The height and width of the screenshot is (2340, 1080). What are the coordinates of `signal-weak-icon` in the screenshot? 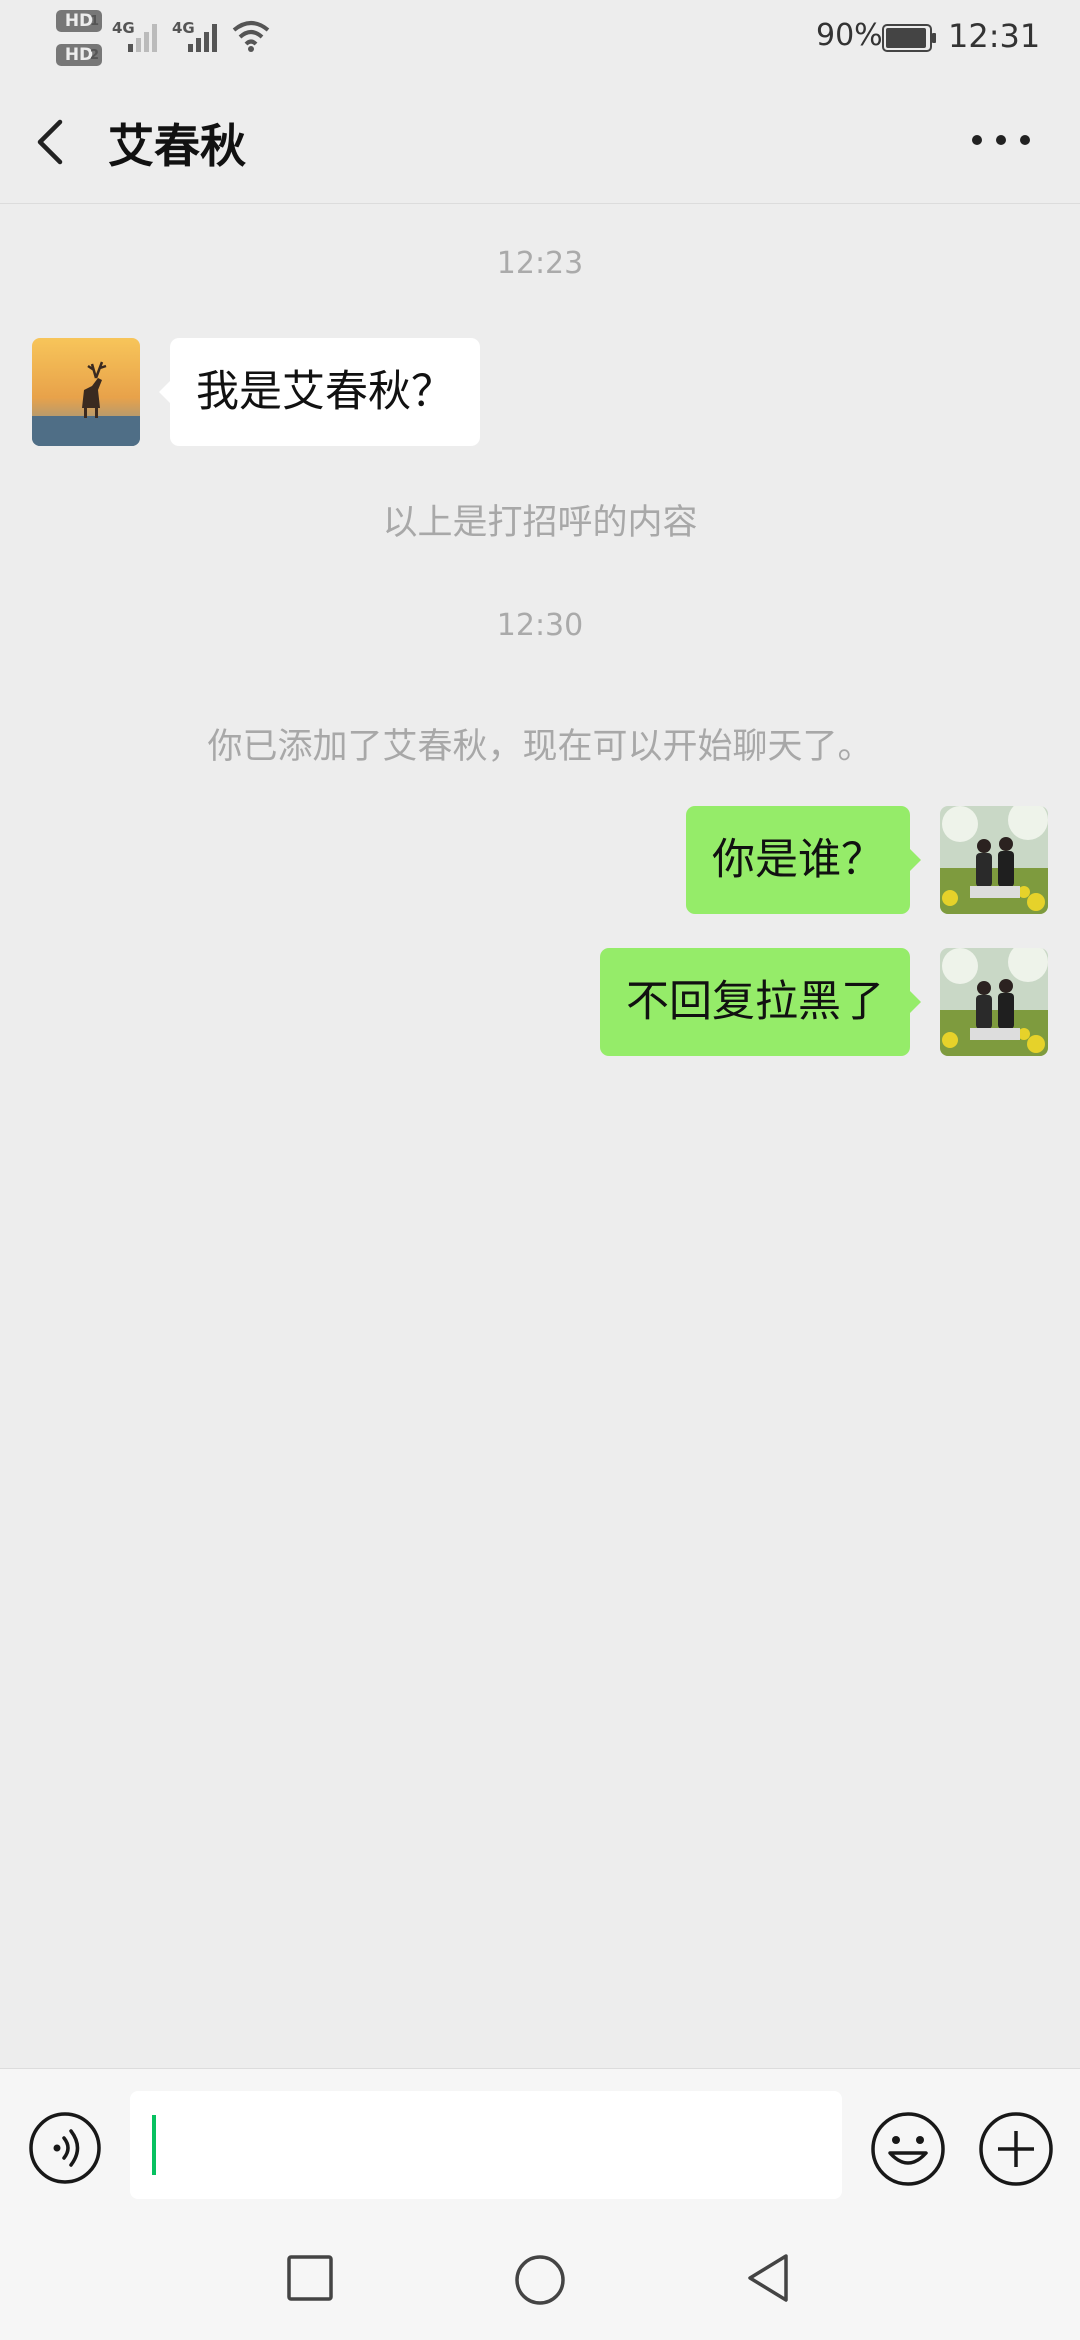 It's located at (142, 38).